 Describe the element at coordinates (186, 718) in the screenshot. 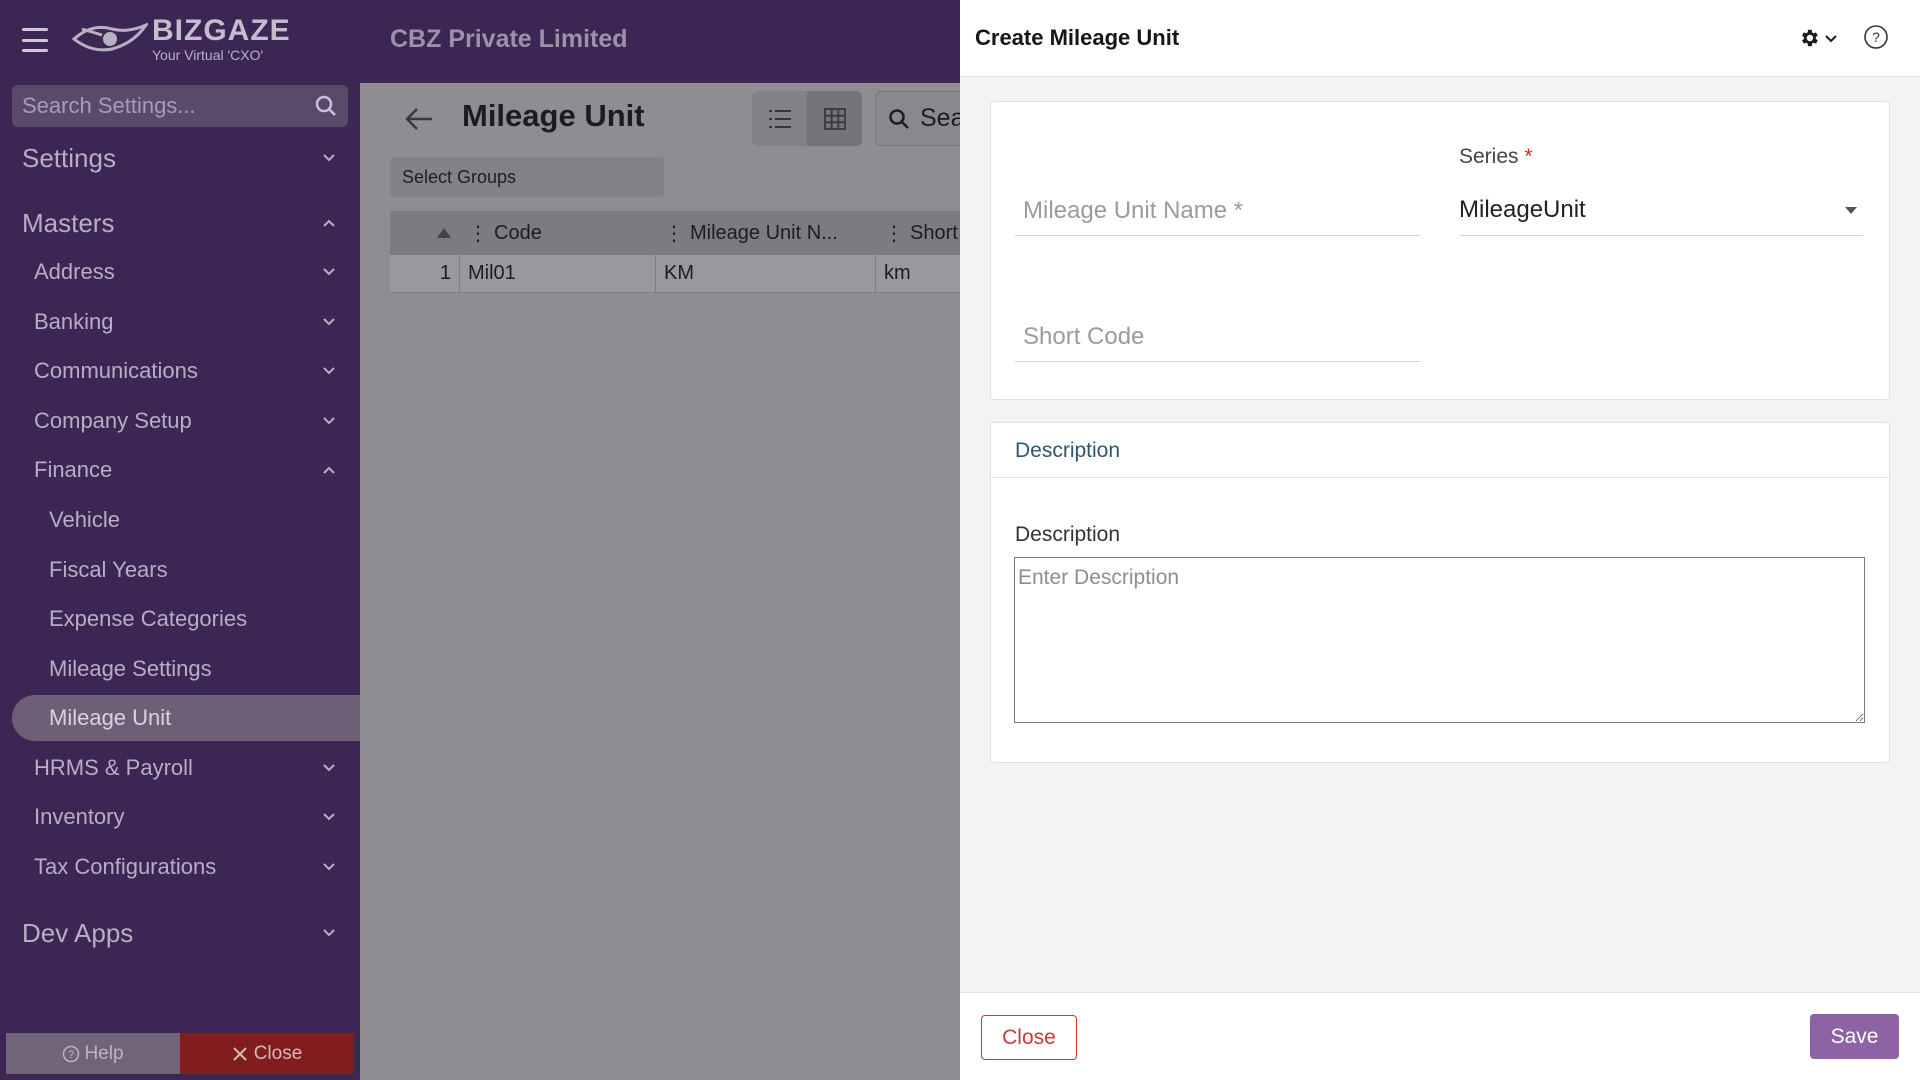

I see `sidebar-item-mileage-unit: Mileage Unit` at that location.